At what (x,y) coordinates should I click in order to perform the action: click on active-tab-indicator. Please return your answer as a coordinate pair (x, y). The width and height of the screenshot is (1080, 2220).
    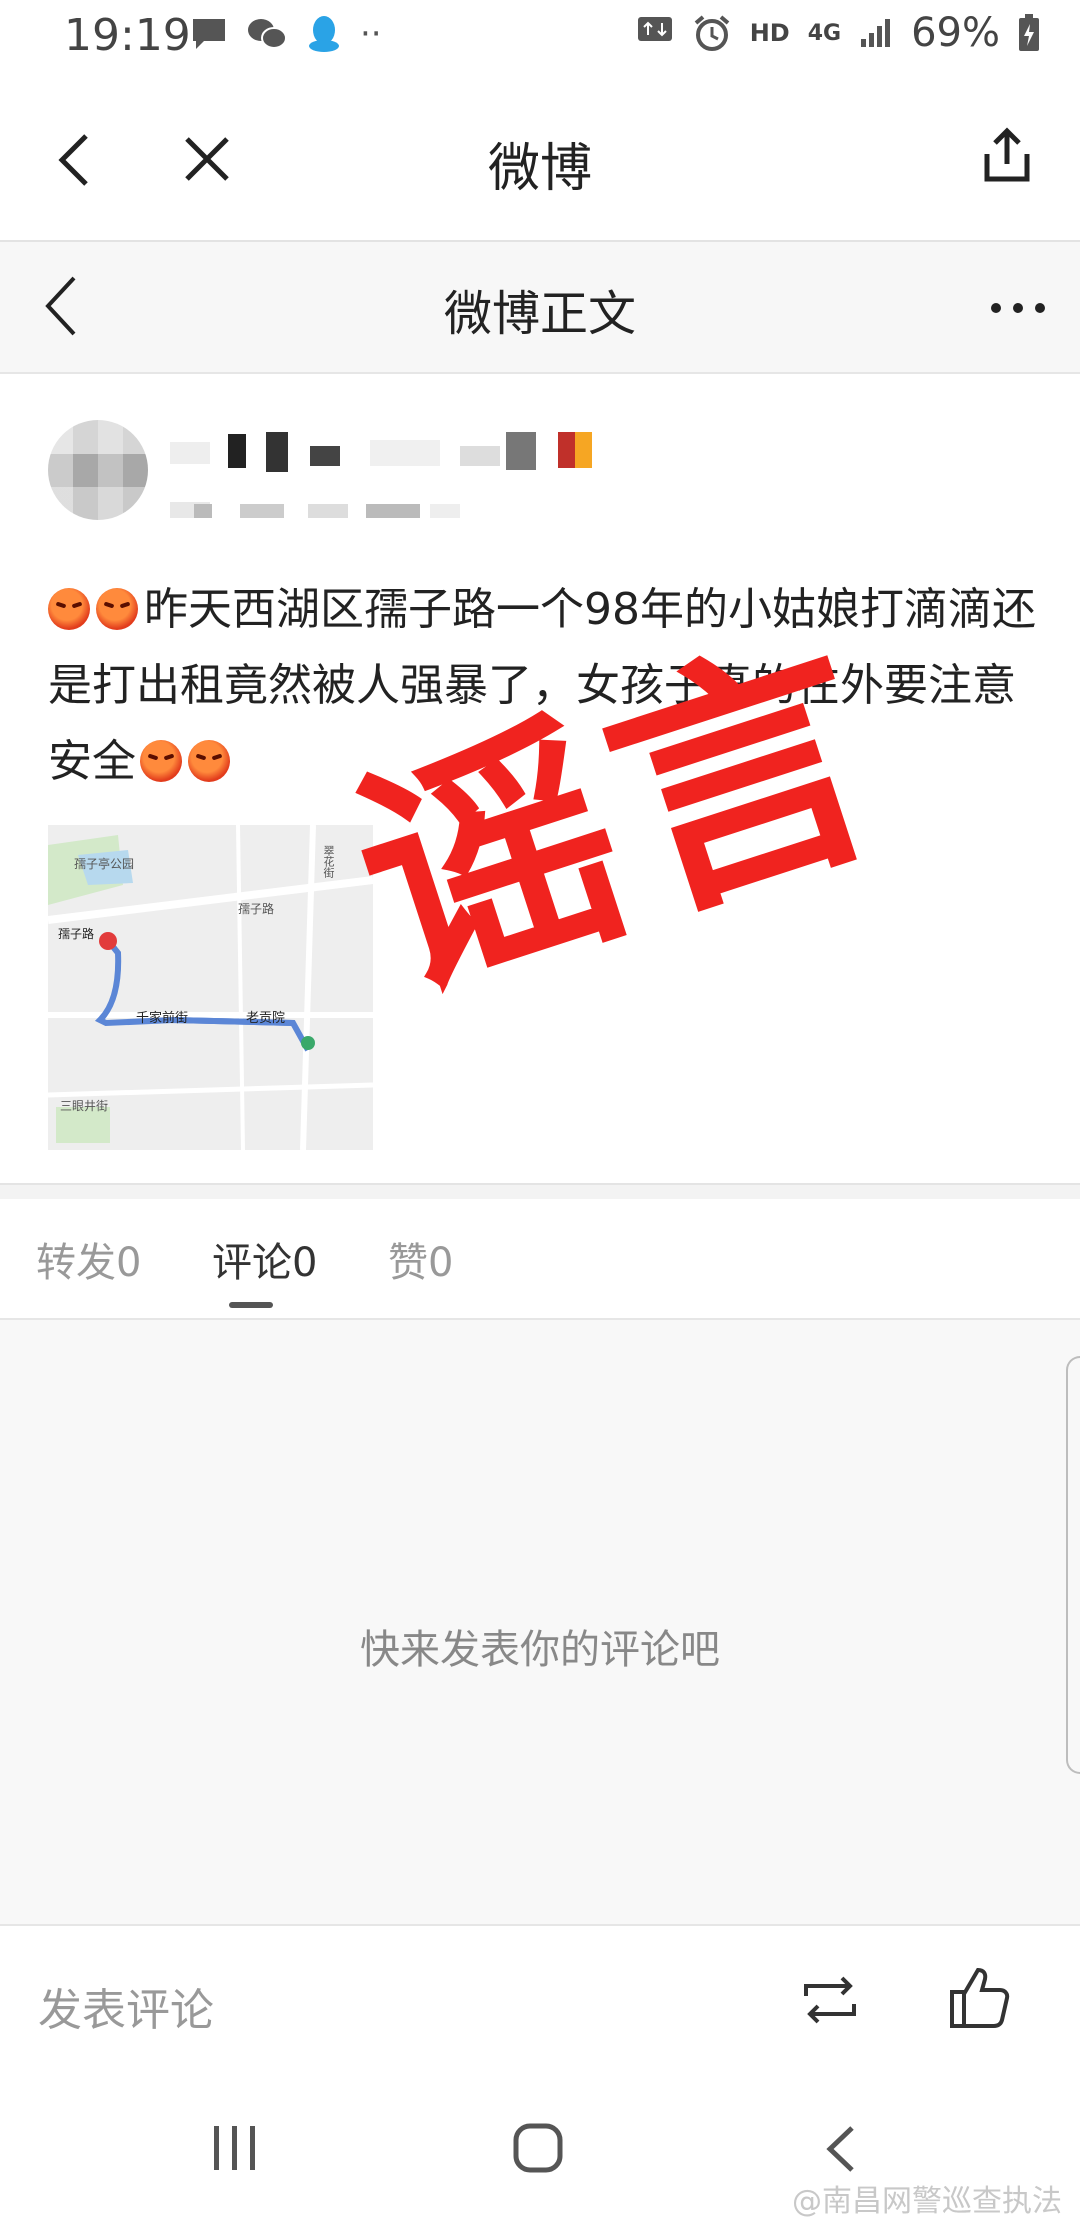
    Looking at the image, I should click on (251, 1305).